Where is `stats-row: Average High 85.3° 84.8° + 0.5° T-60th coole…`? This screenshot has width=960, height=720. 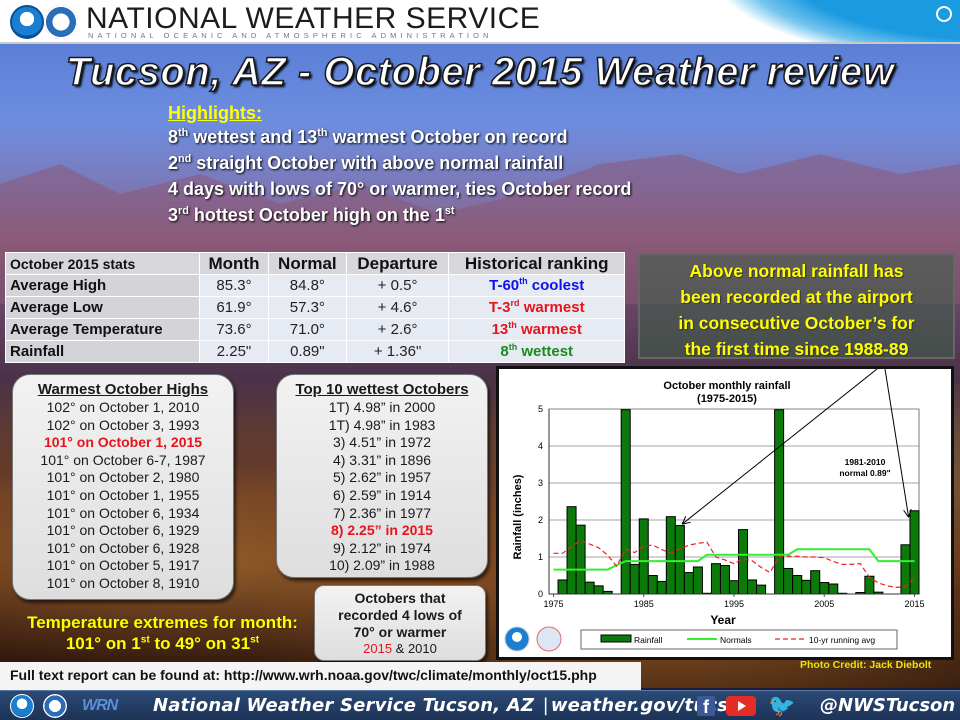
stats-row: Average High 85.3° 84.8° + 0.5° T-60th coole… is located at coordinates (315, 285).